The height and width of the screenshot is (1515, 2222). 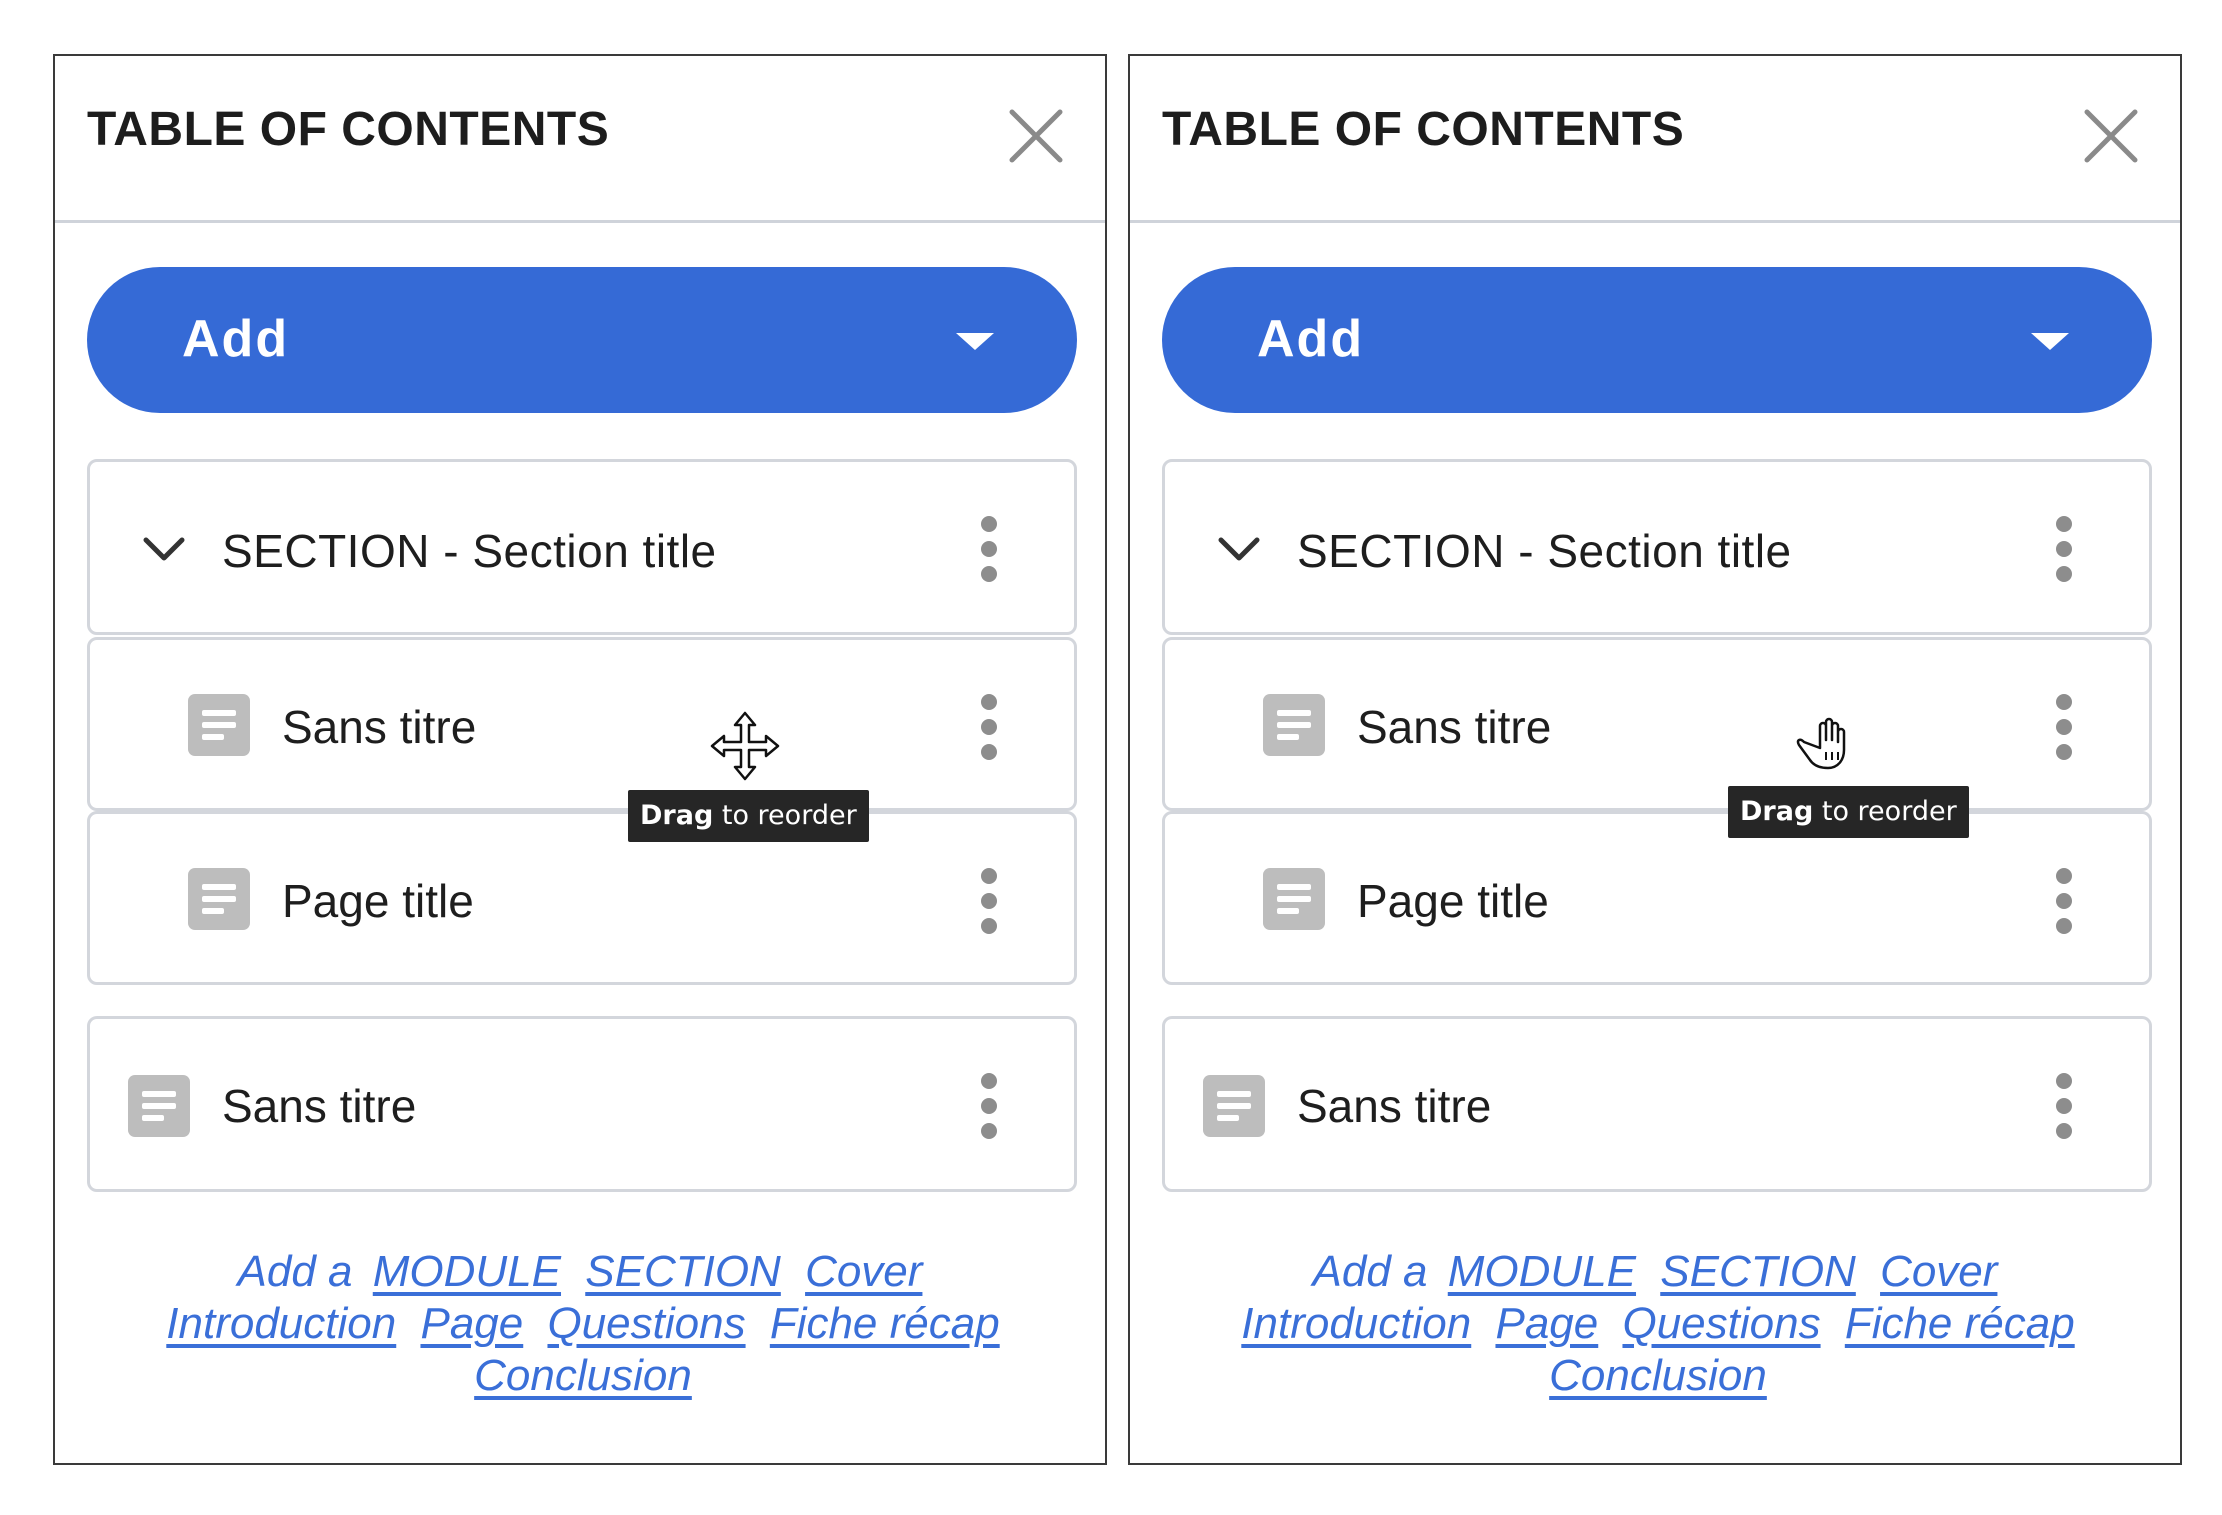 What do you see at coordinates (1821, 743) in the screenshot?
I see `grab-hand-cursor-icon` at bounding box center [1821, 743].